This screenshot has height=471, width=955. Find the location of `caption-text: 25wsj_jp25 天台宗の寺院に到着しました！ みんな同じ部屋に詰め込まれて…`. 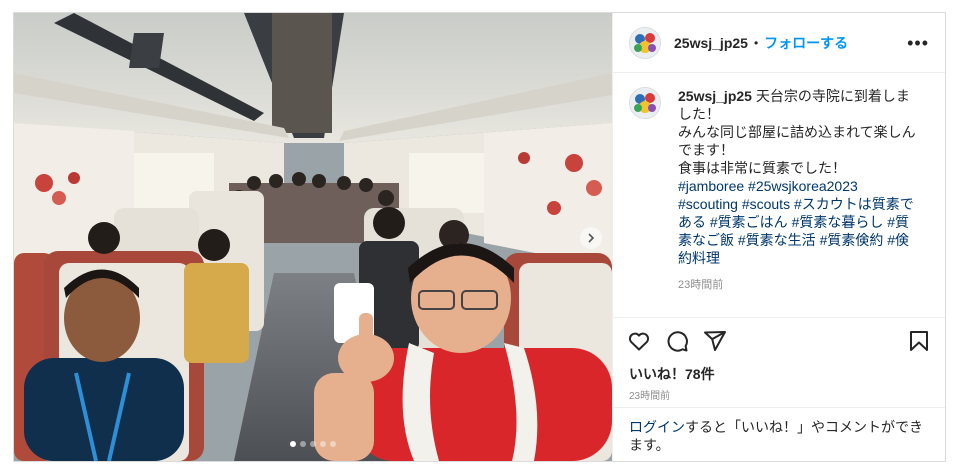

caption-text: 25wsj_jp25 天台宗の寺院に到着しました！ みんな同じ部屋に詰め込まれて… is located at coordinates (798, 177).